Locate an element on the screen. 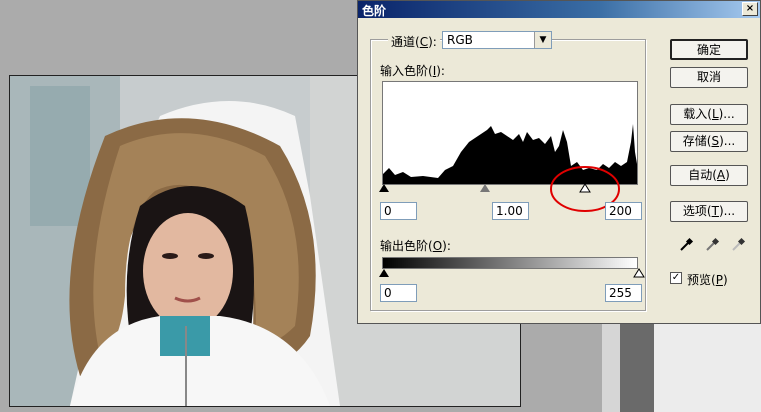  channel-label-prefix: 通道( is located at coordinates (405, 42).